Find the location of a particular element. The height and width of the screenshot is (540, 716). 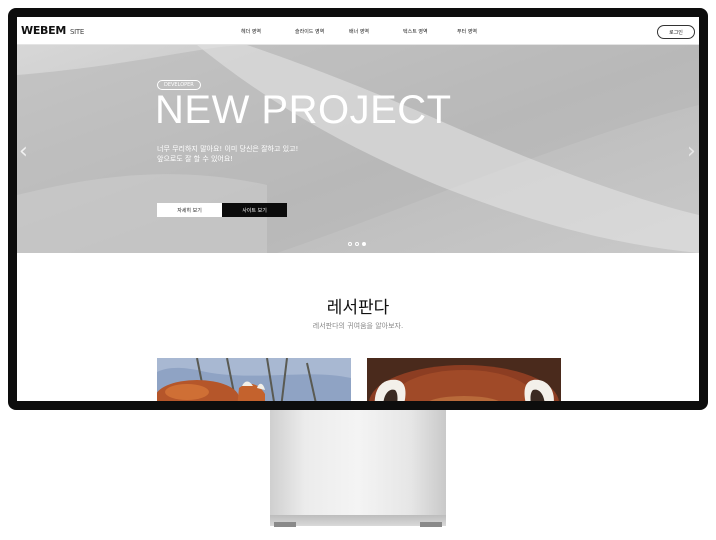

logo-subtext: SITE is located at coordinates (77, 32).